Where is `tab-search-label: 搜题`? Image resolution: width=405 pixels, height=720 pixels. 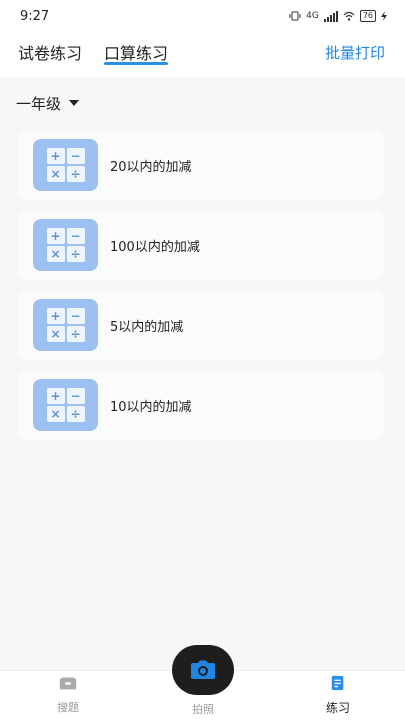
tab-search-label: 搜题 is located at coordinates (68, 707).